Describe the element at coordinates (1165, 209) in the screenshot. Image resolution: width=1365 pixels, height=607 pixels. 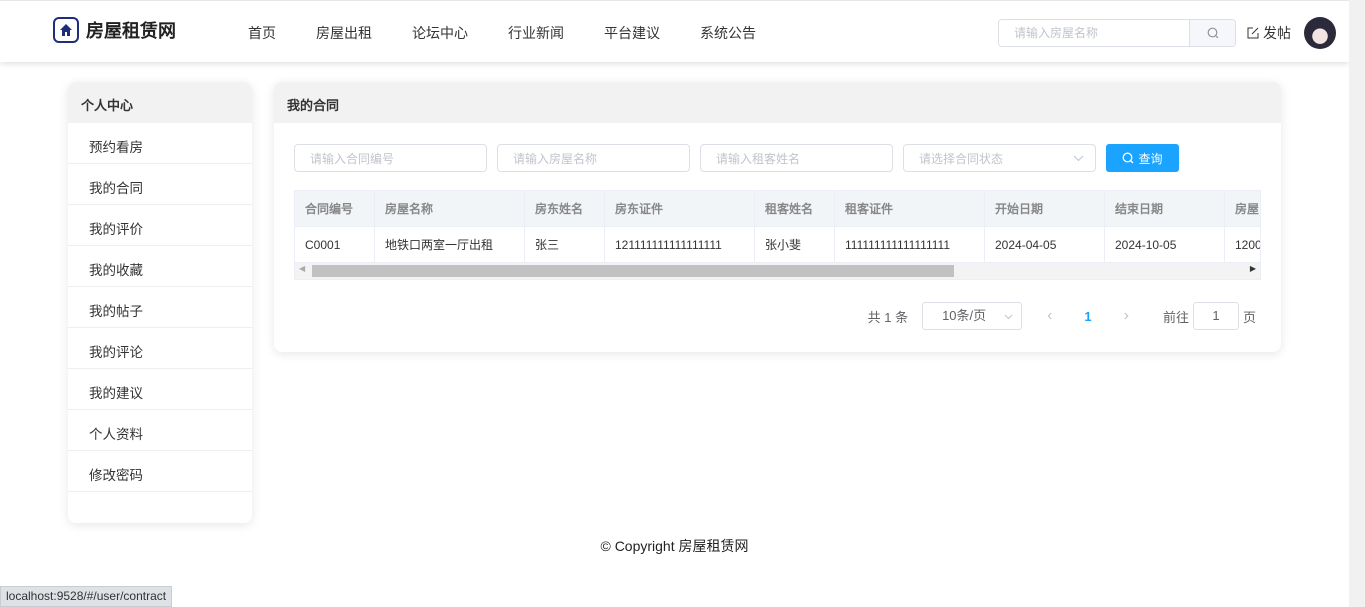
I see `col-end-date: 结束日期` at that location.